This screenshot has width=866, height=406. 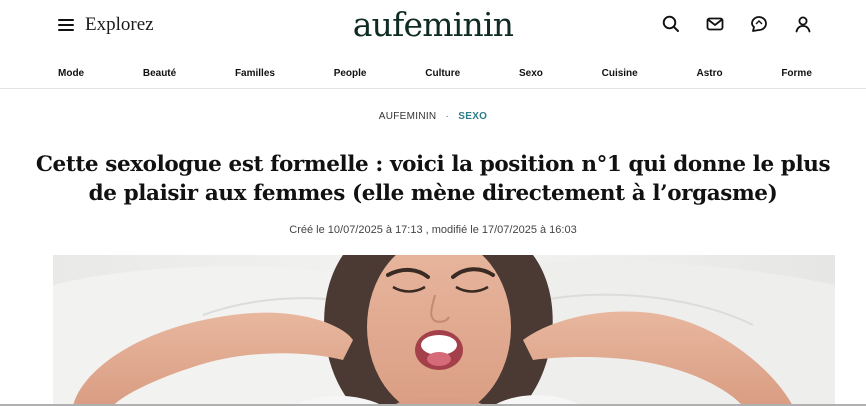 I want to click on explore-label: Explorez, so click(x=119, y=24).